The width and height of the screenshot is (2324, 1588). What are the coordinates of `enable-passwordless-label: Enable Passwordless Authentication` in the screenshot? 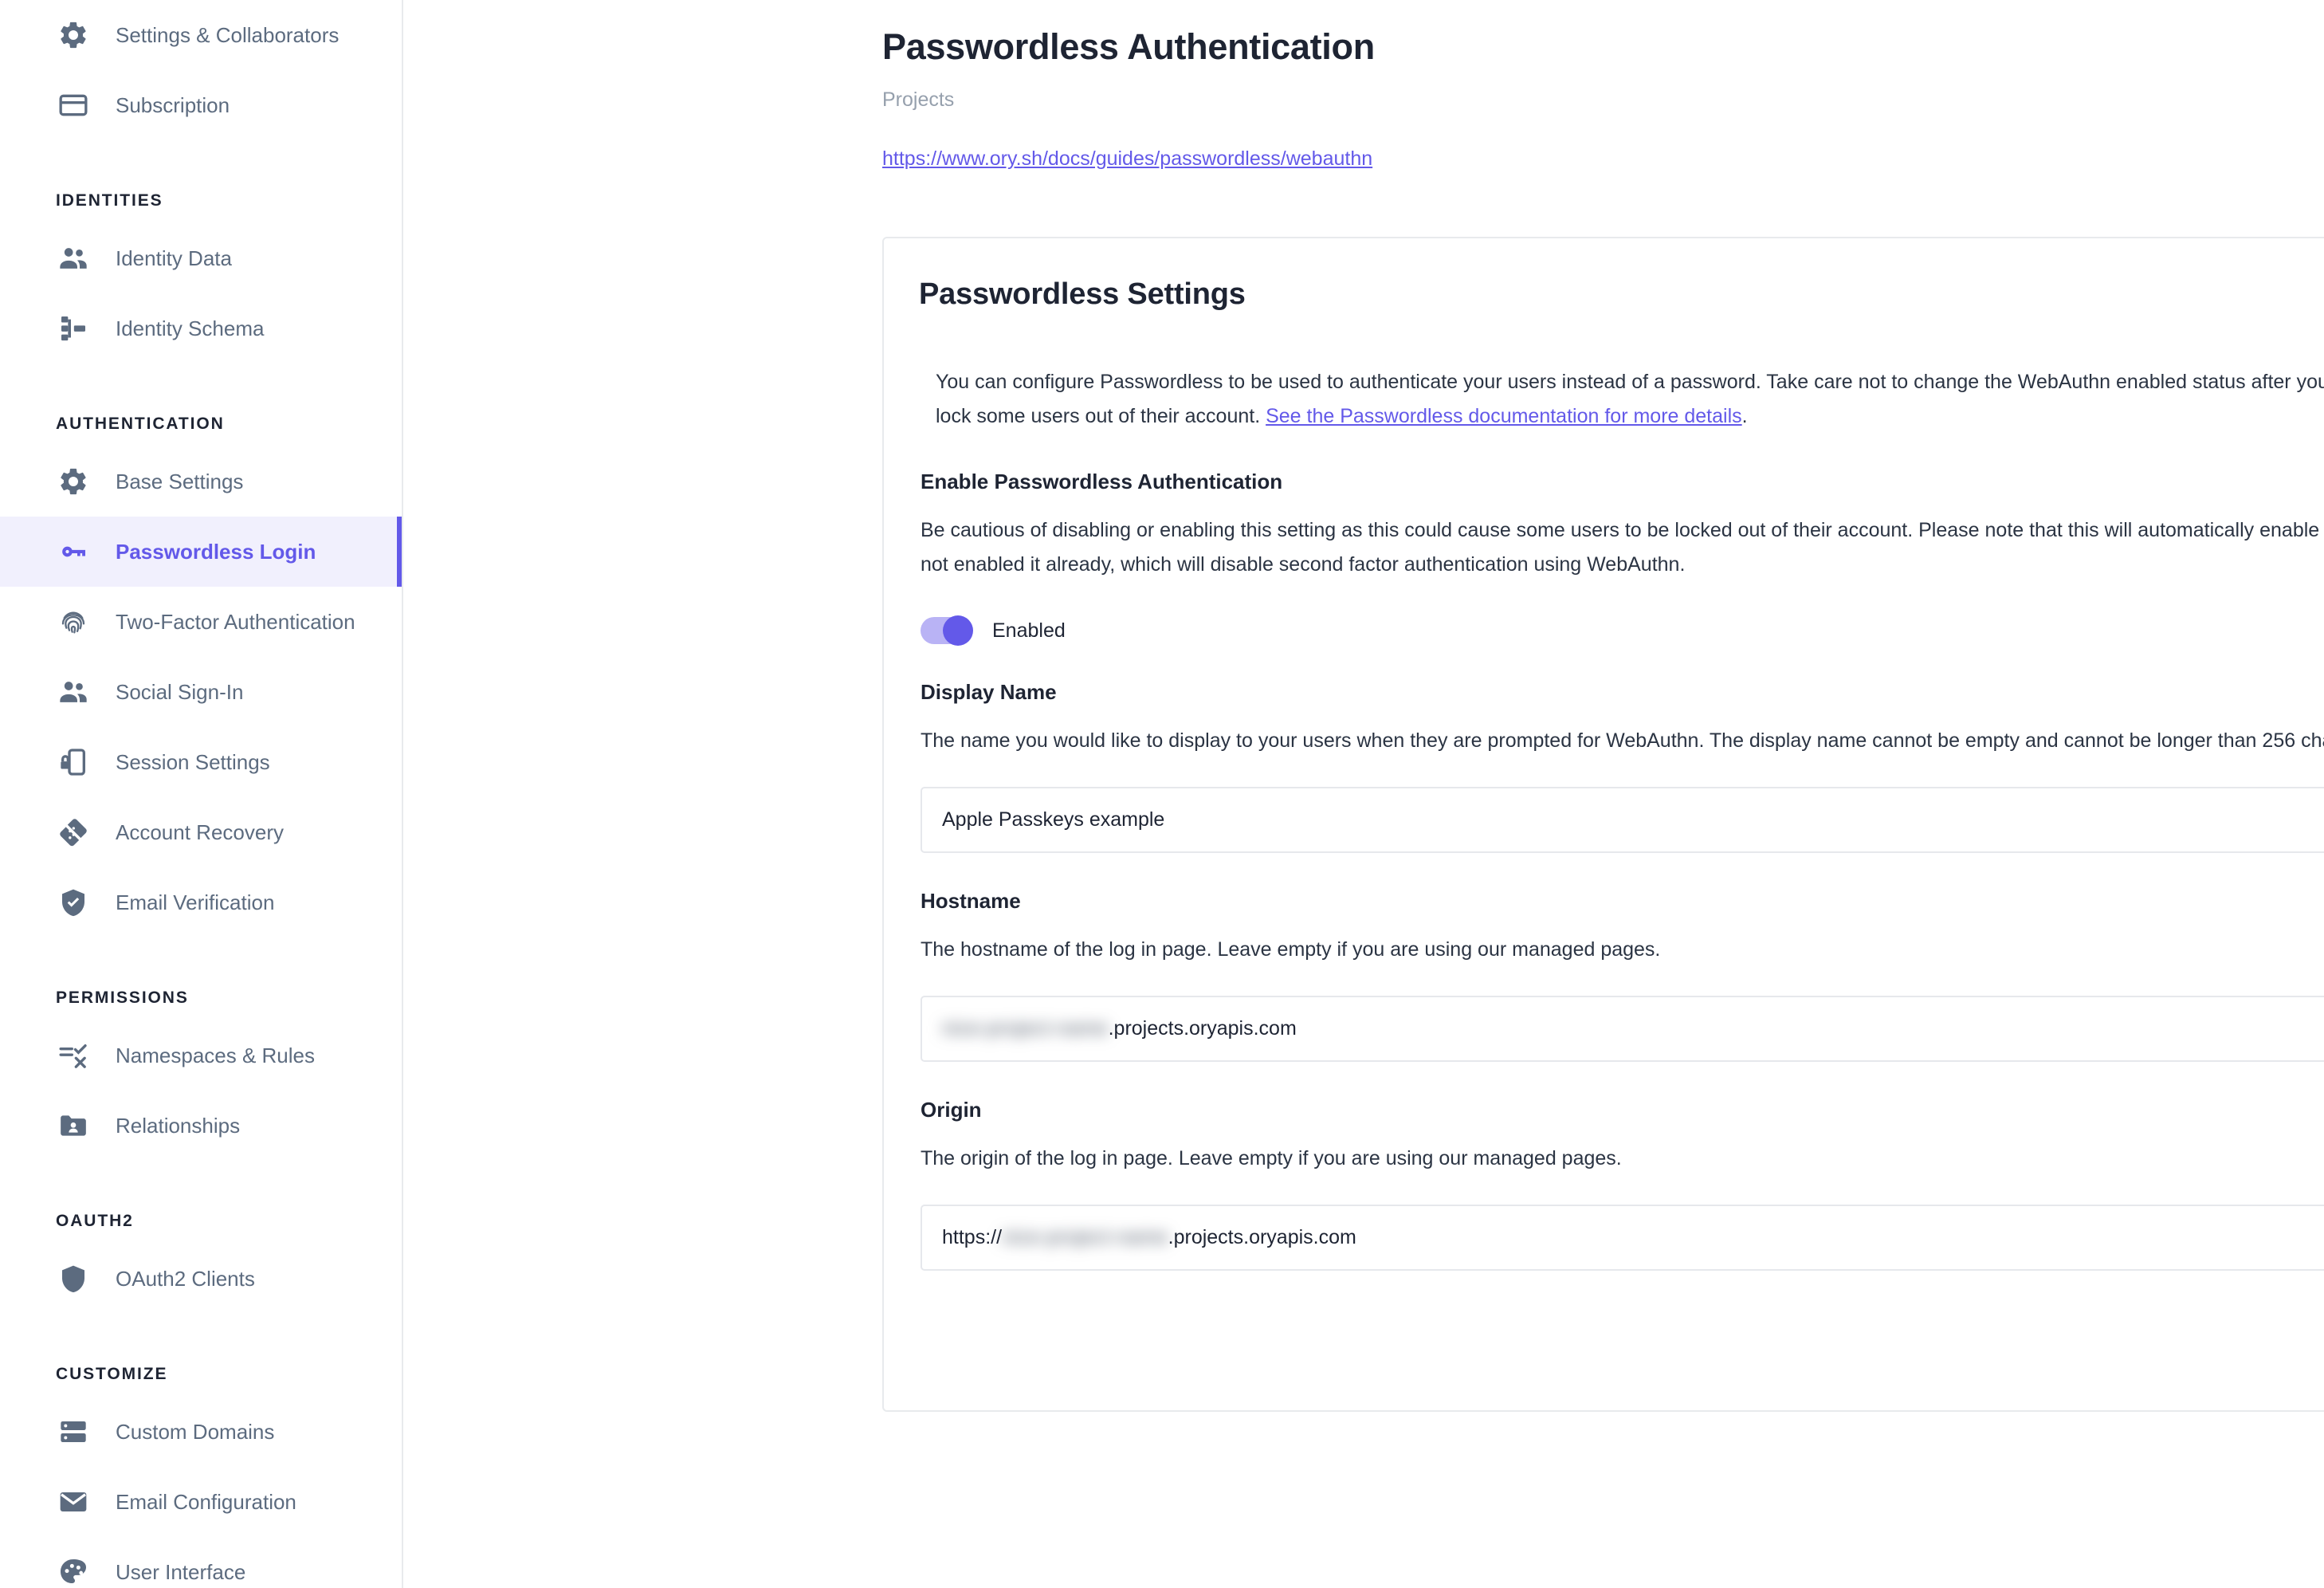 It's located at (1102, 481).